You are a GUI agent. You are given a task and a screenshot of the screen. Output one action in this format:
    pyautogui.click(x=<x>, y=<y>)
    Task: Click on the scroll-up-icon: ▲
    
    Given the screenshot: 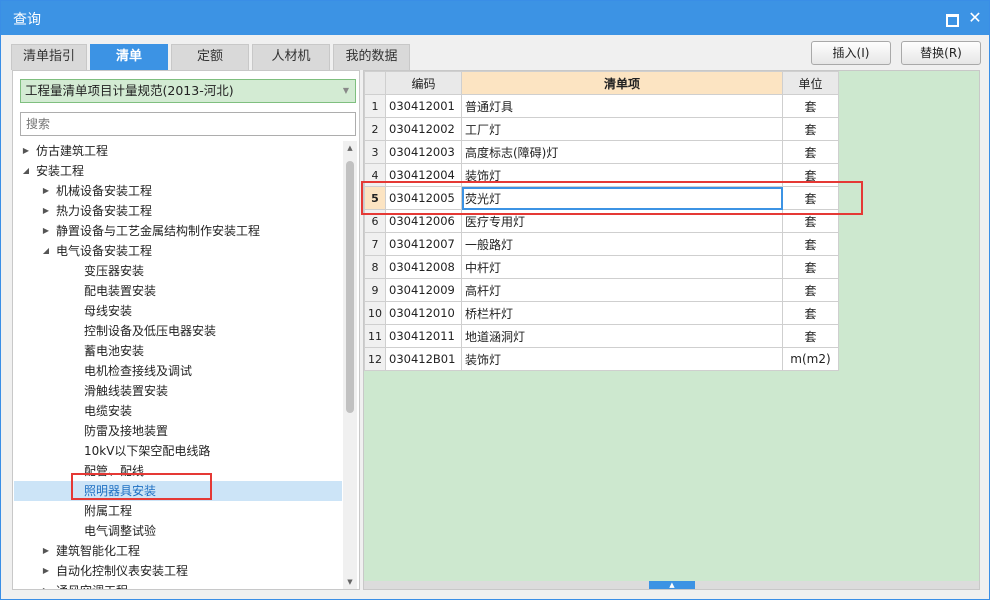 What is the action you would take?
    pyautogui.click(x=350, y=148)
    